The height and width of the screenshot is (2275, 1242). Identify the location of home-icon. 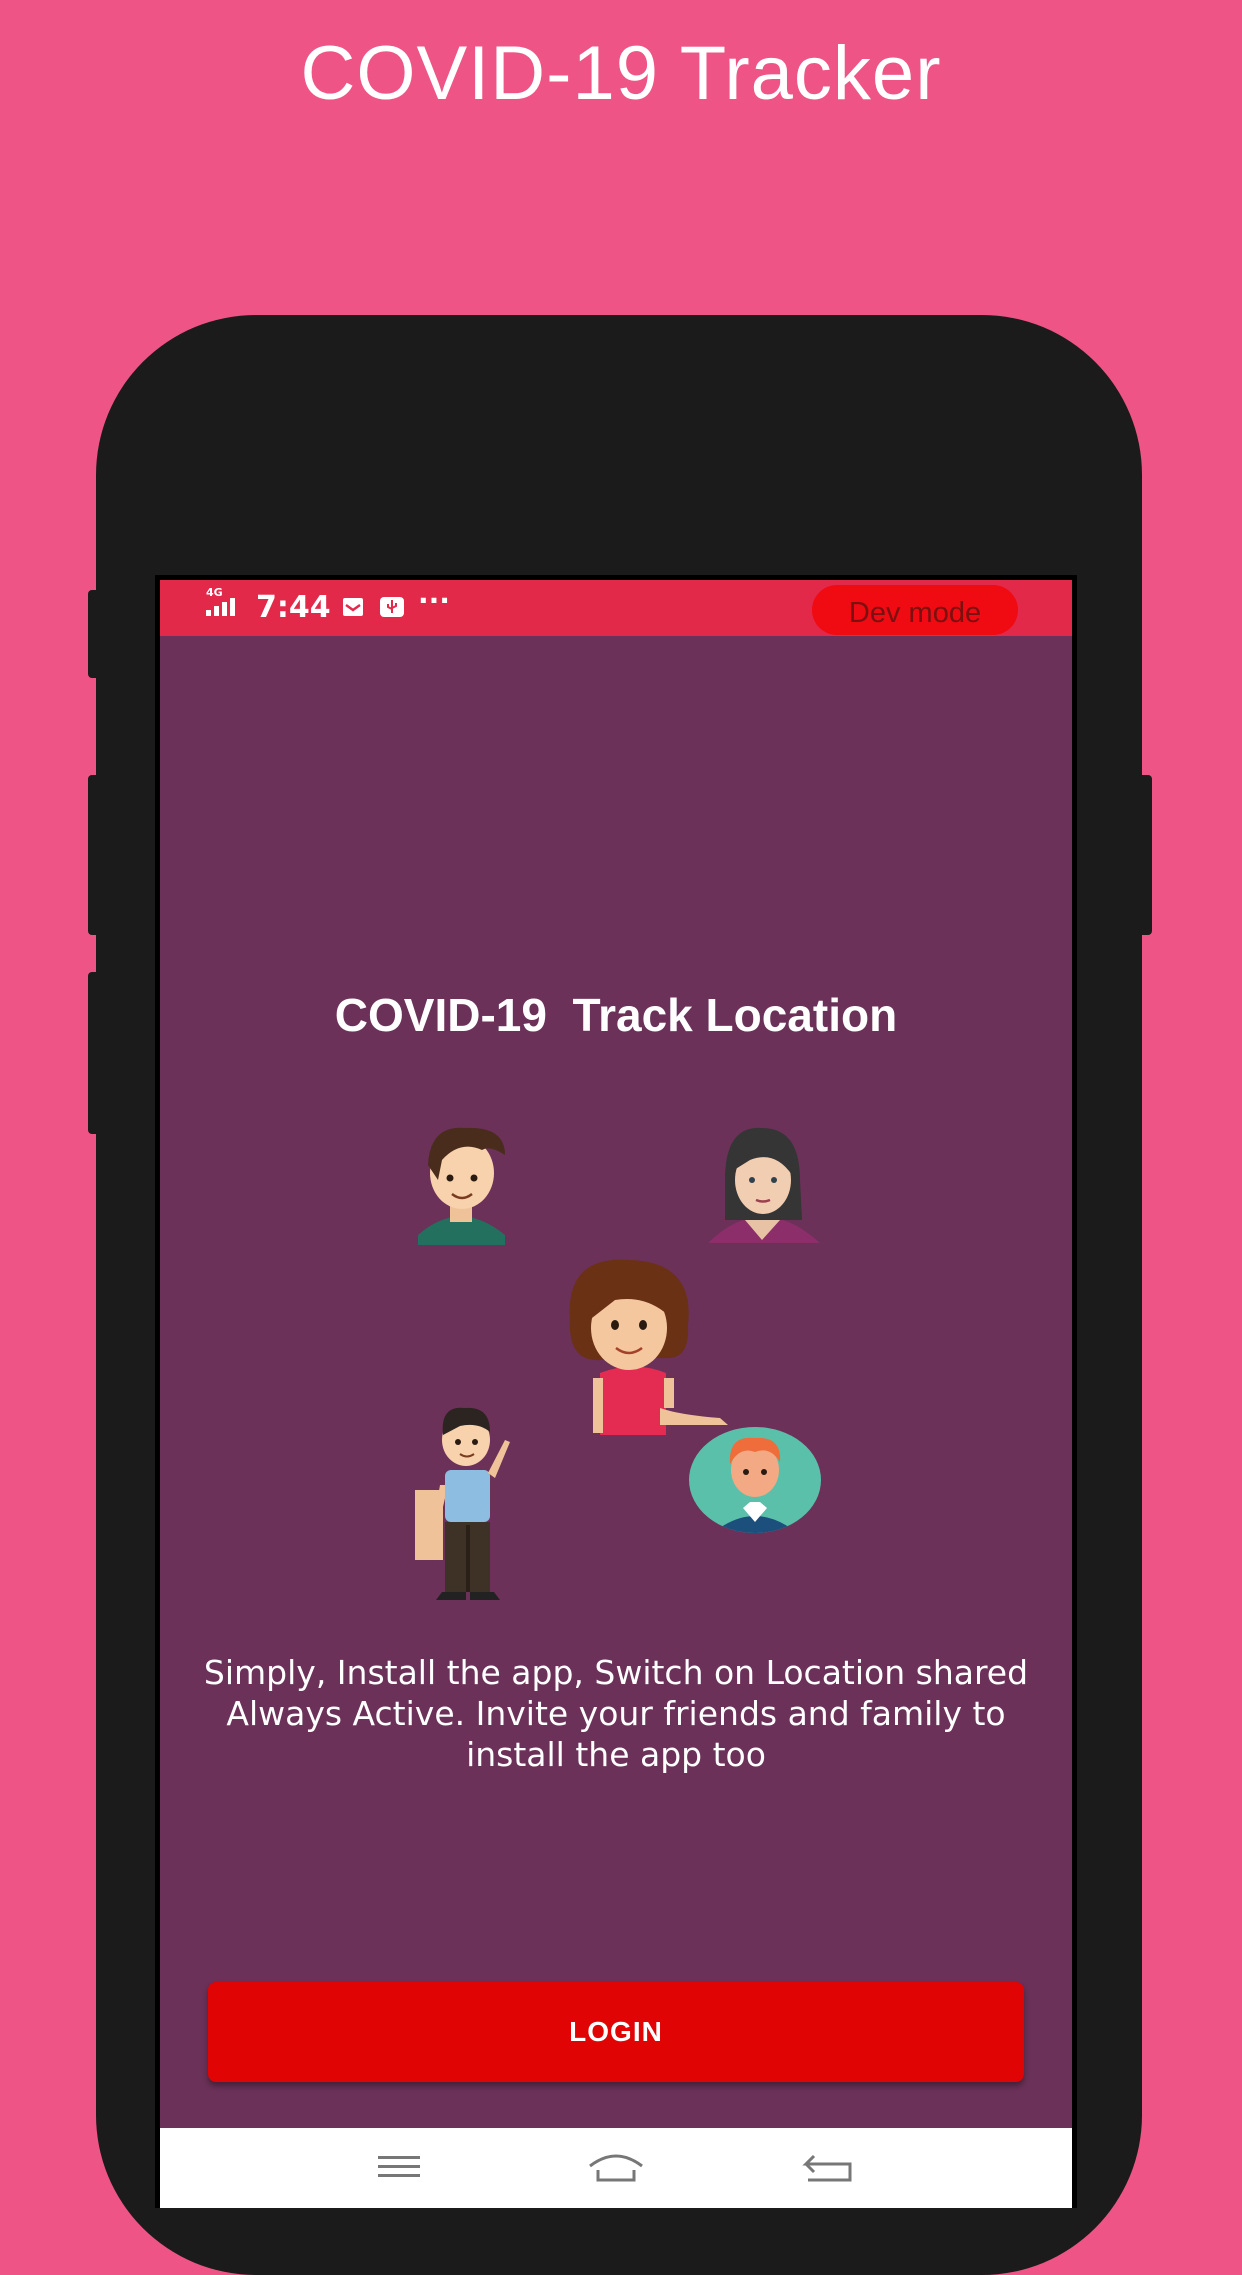
(616, 2166).